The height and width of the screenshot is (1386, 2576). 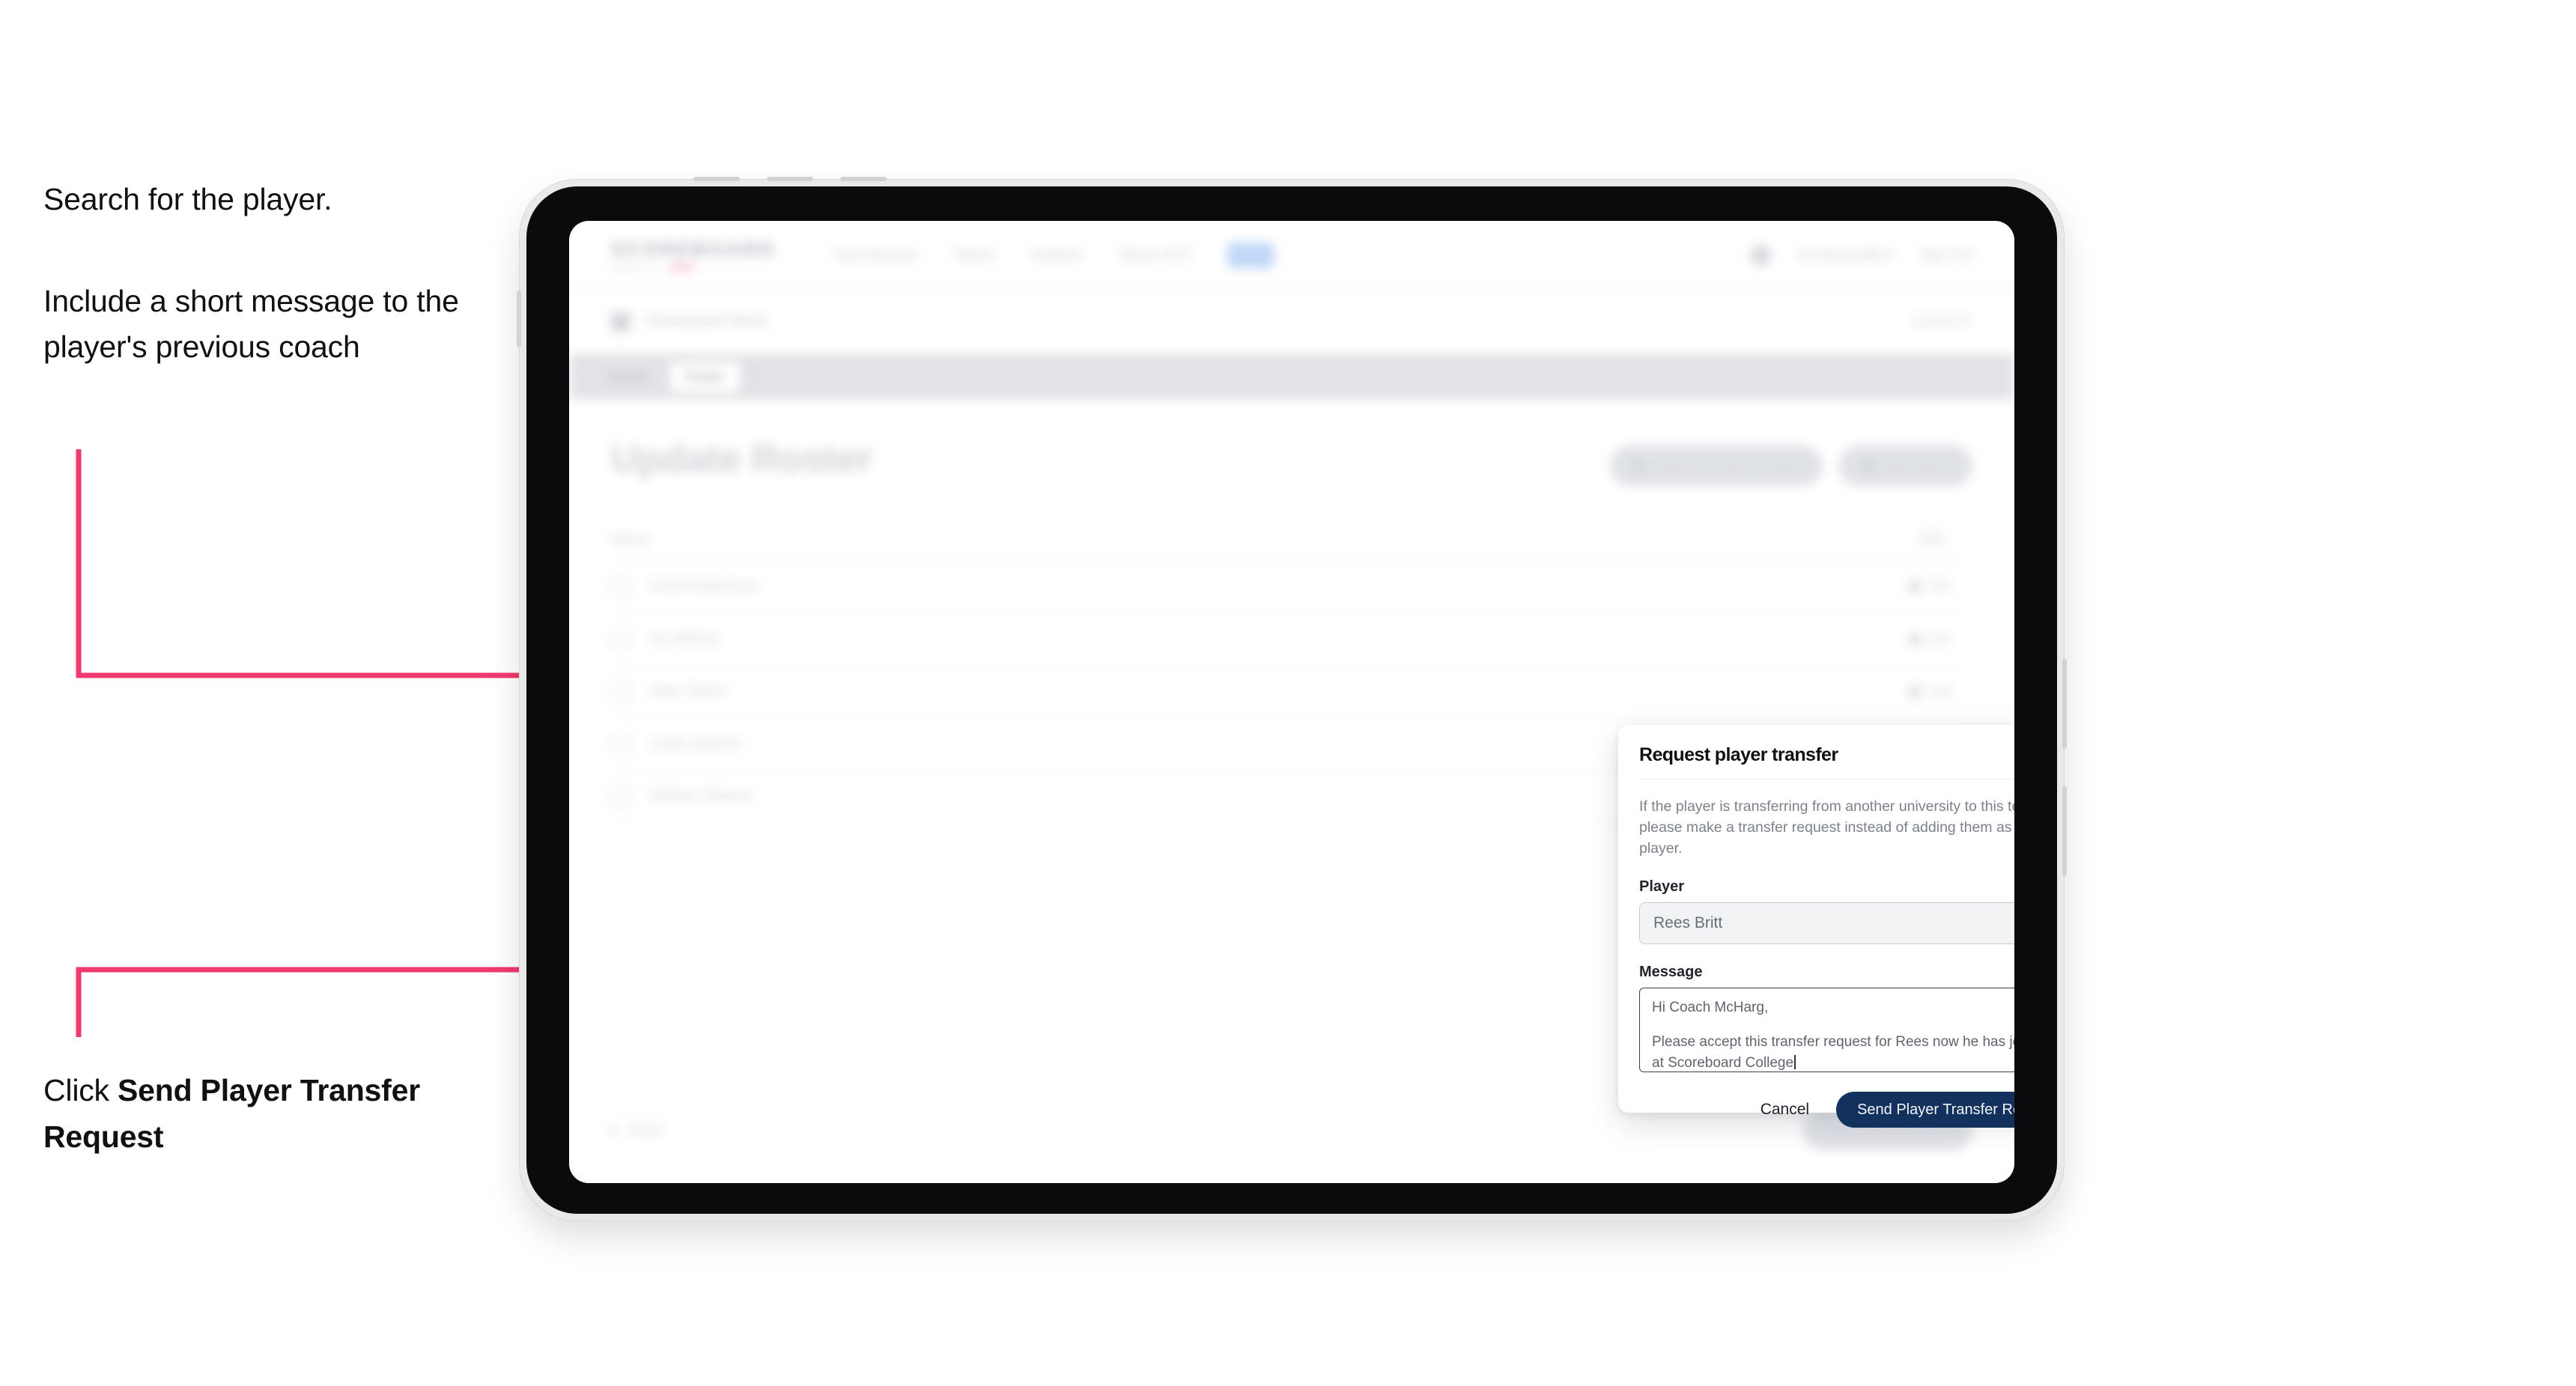 I want to click on power-button, so click(x=519, y=319).